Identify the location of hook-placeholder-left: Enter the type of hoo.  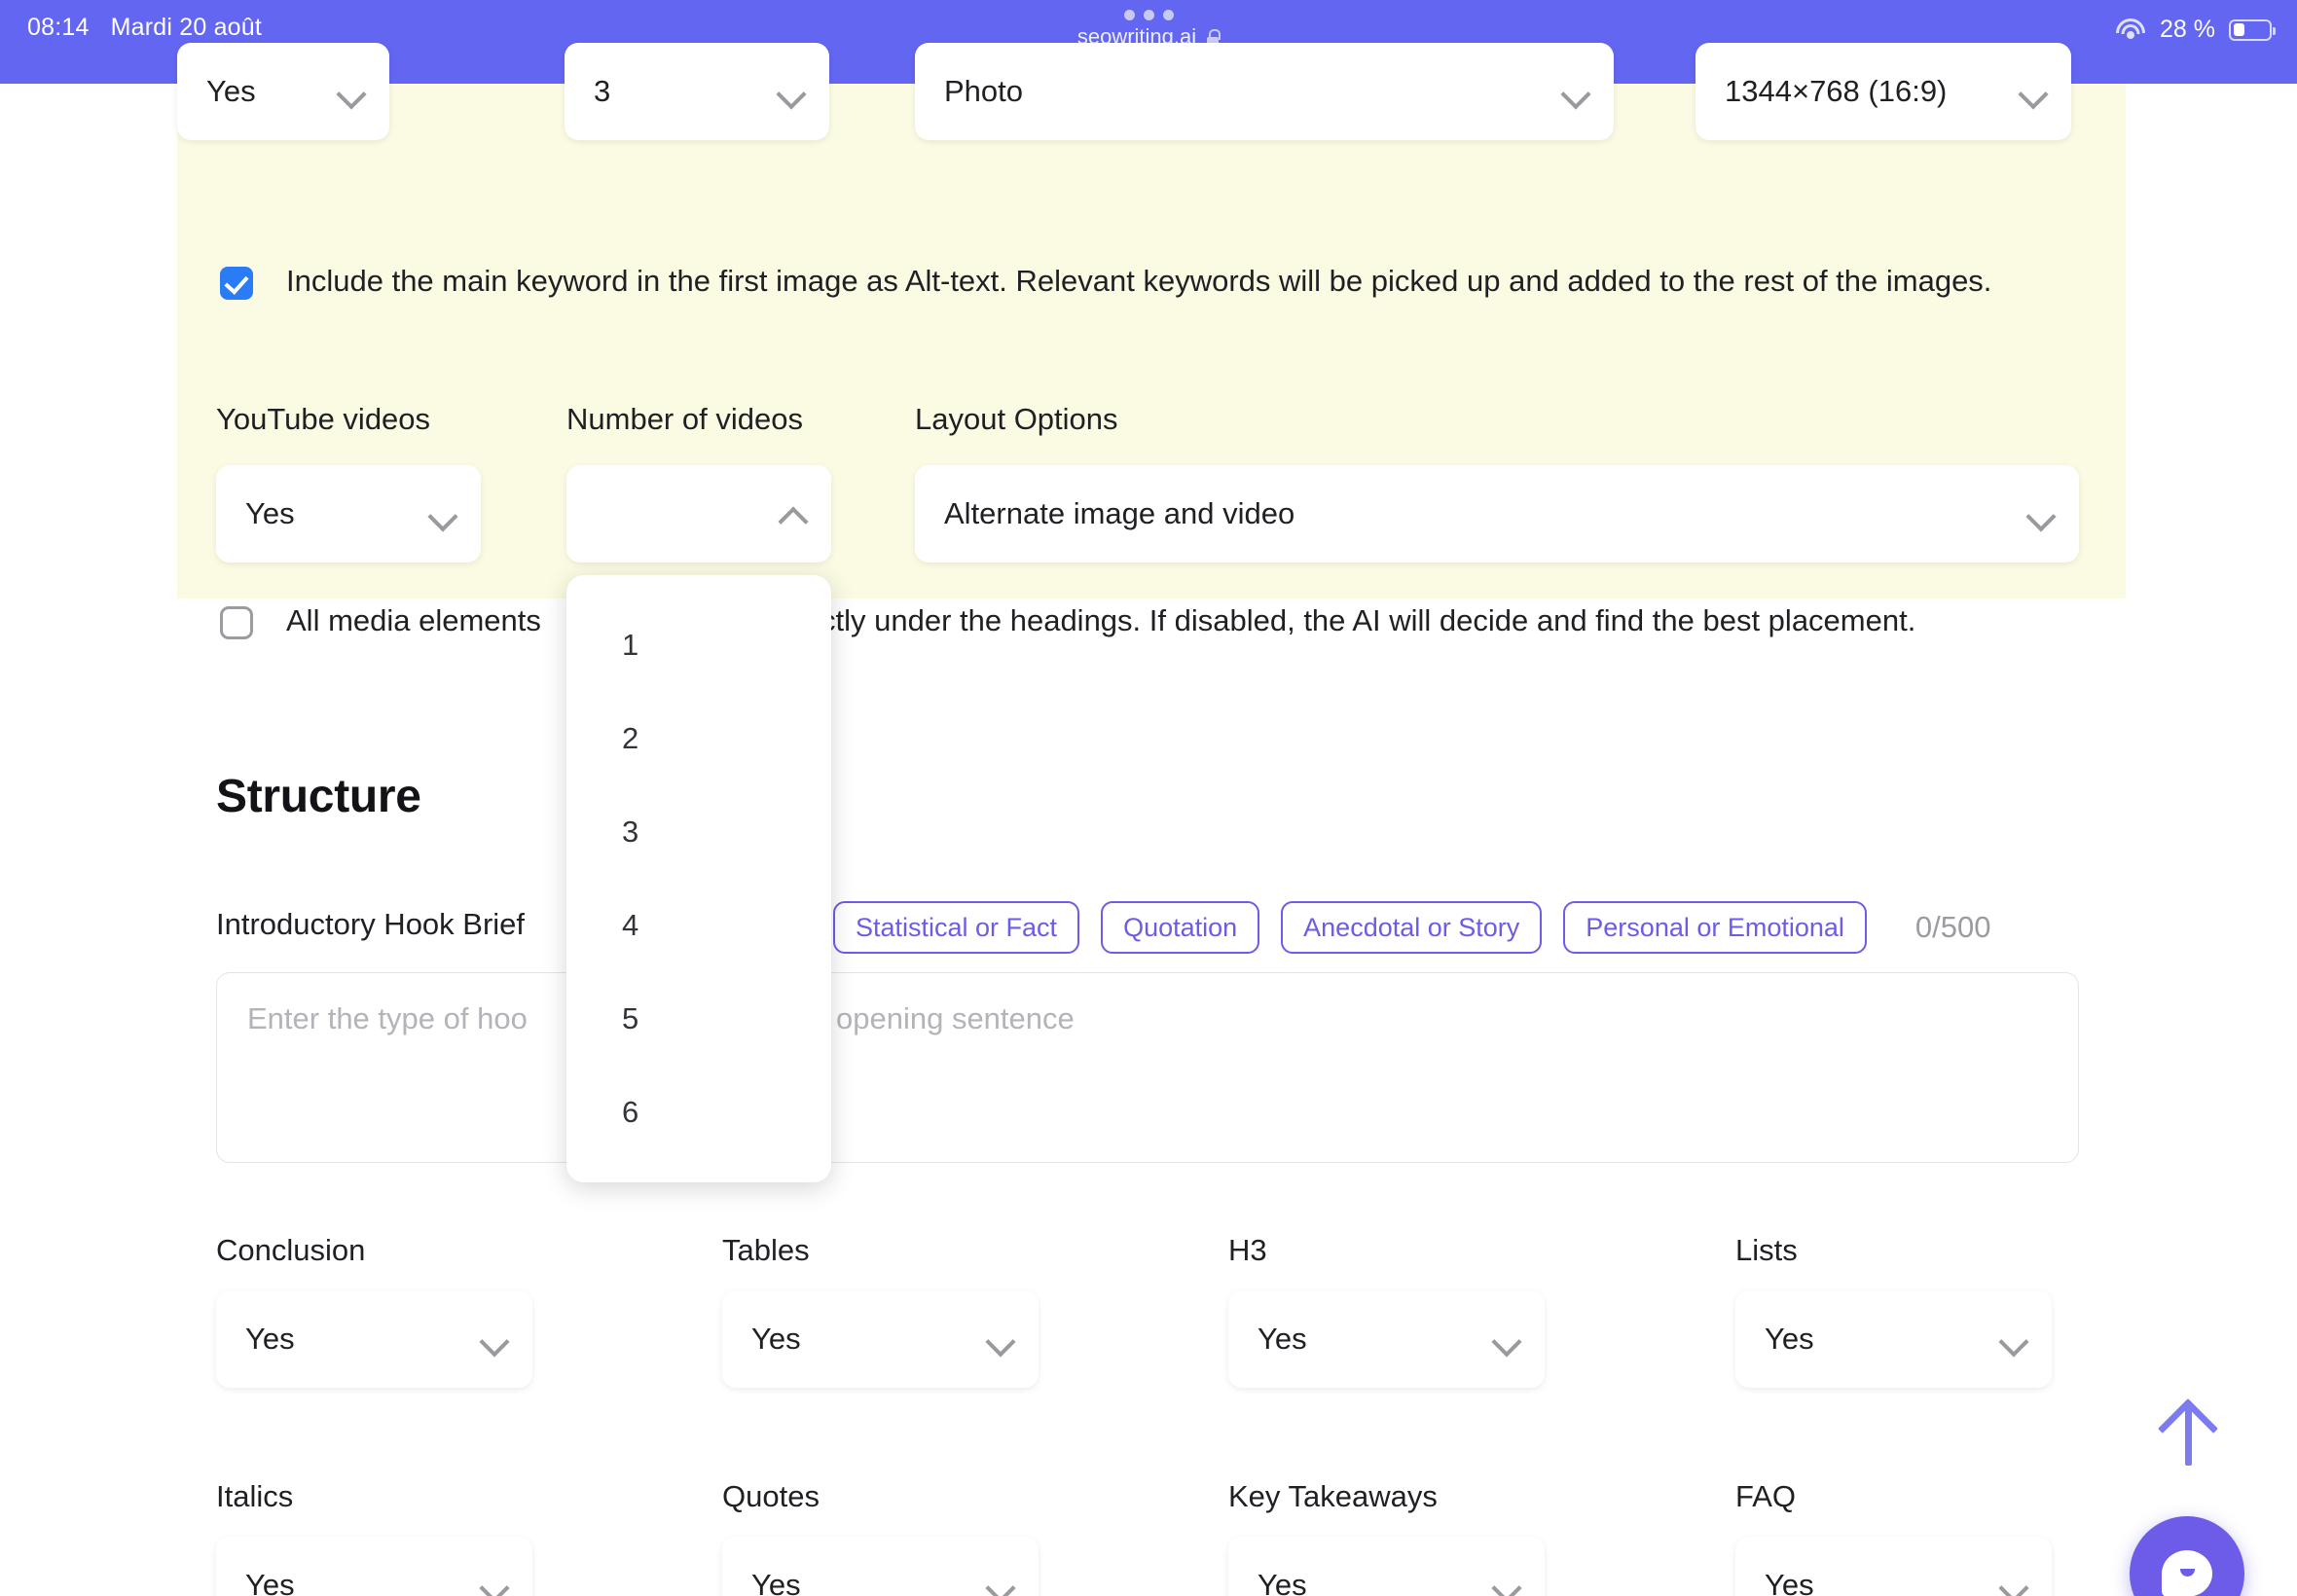
(388, 1018).